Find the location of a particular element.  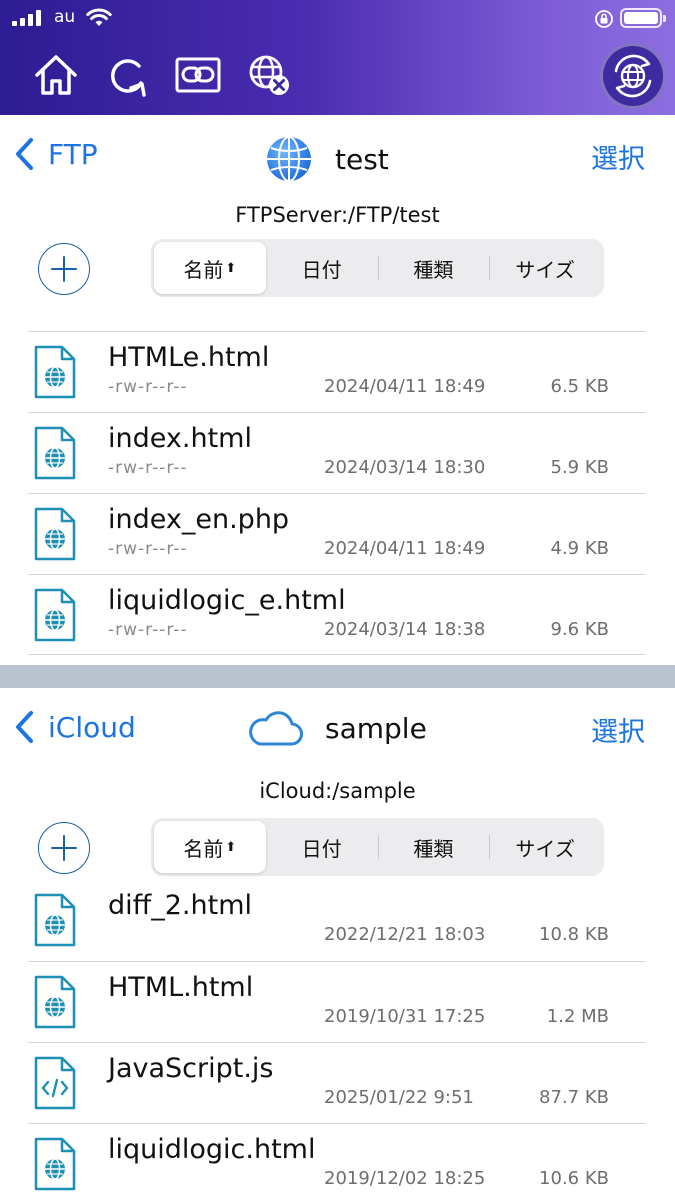

file-size: 10.8 KB is located at coordinates (574, 934).